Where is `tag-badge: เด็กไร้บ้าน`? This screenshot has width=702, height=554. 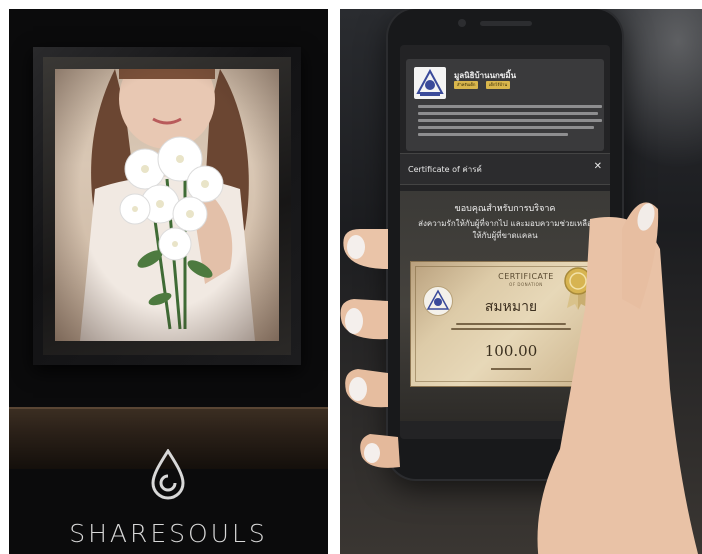
tag-badge: เด็กไร้บ้าน is located at coordinates (498, 85).